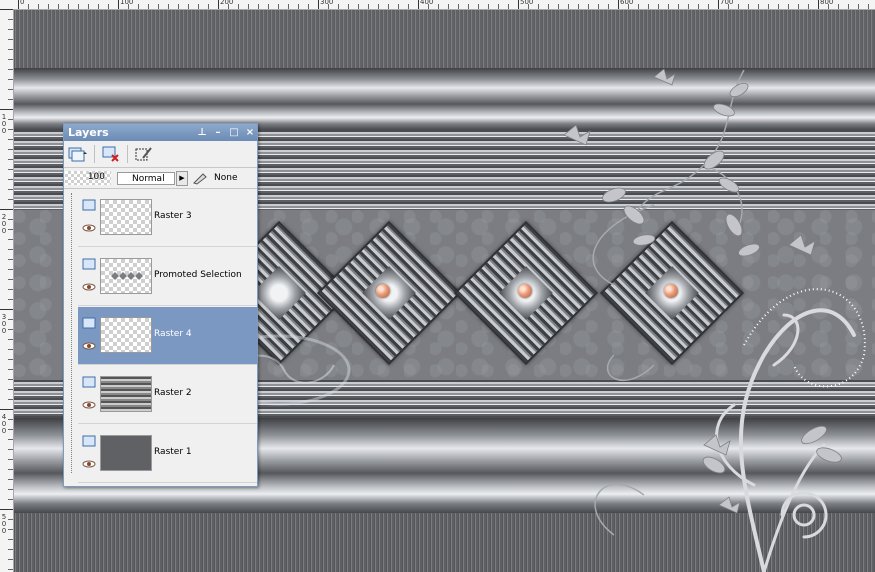 Image resolution: width=875 pixels, height=572 pixels. Describe the element at coordinates (173, 452) in the screenshot. I see `layer-name: Raster 1` at that location.